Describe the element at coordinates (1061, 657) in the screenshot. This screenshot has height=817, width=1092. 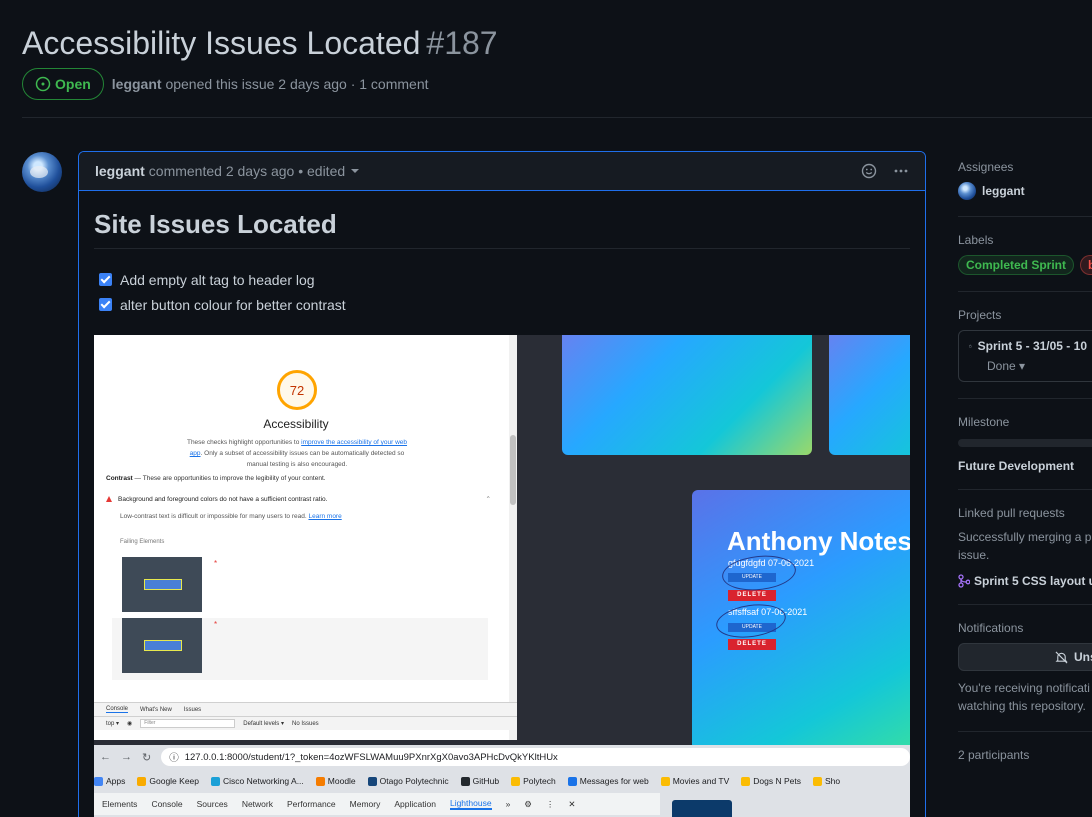
I see `bell-slash-icon` at that location.